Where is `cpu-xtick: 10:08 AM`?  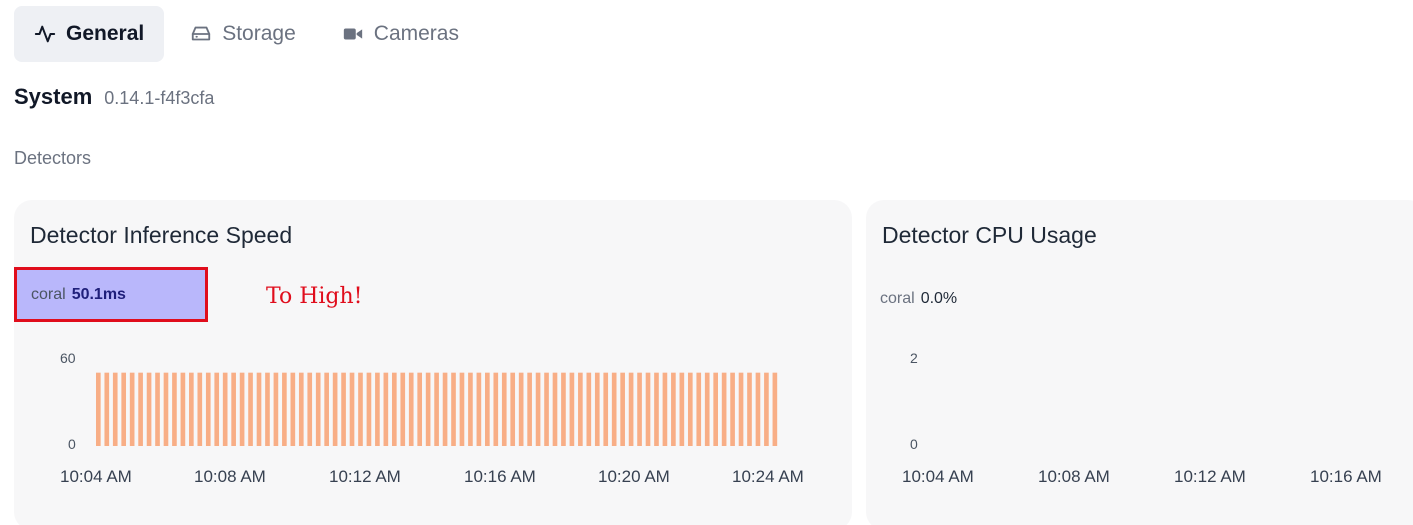 cpu-xtick: 10:08 AM is located at coordinates (1074, 476).